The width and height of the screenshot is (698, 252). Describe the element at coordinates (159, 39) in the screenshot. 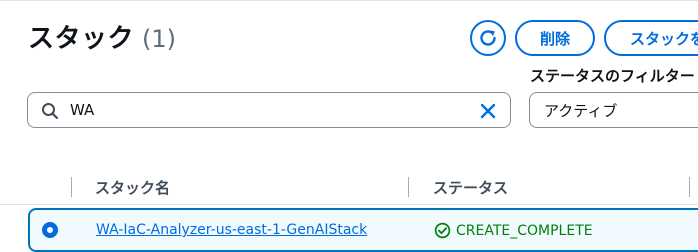

I see `stack-count: (1)` at that location.